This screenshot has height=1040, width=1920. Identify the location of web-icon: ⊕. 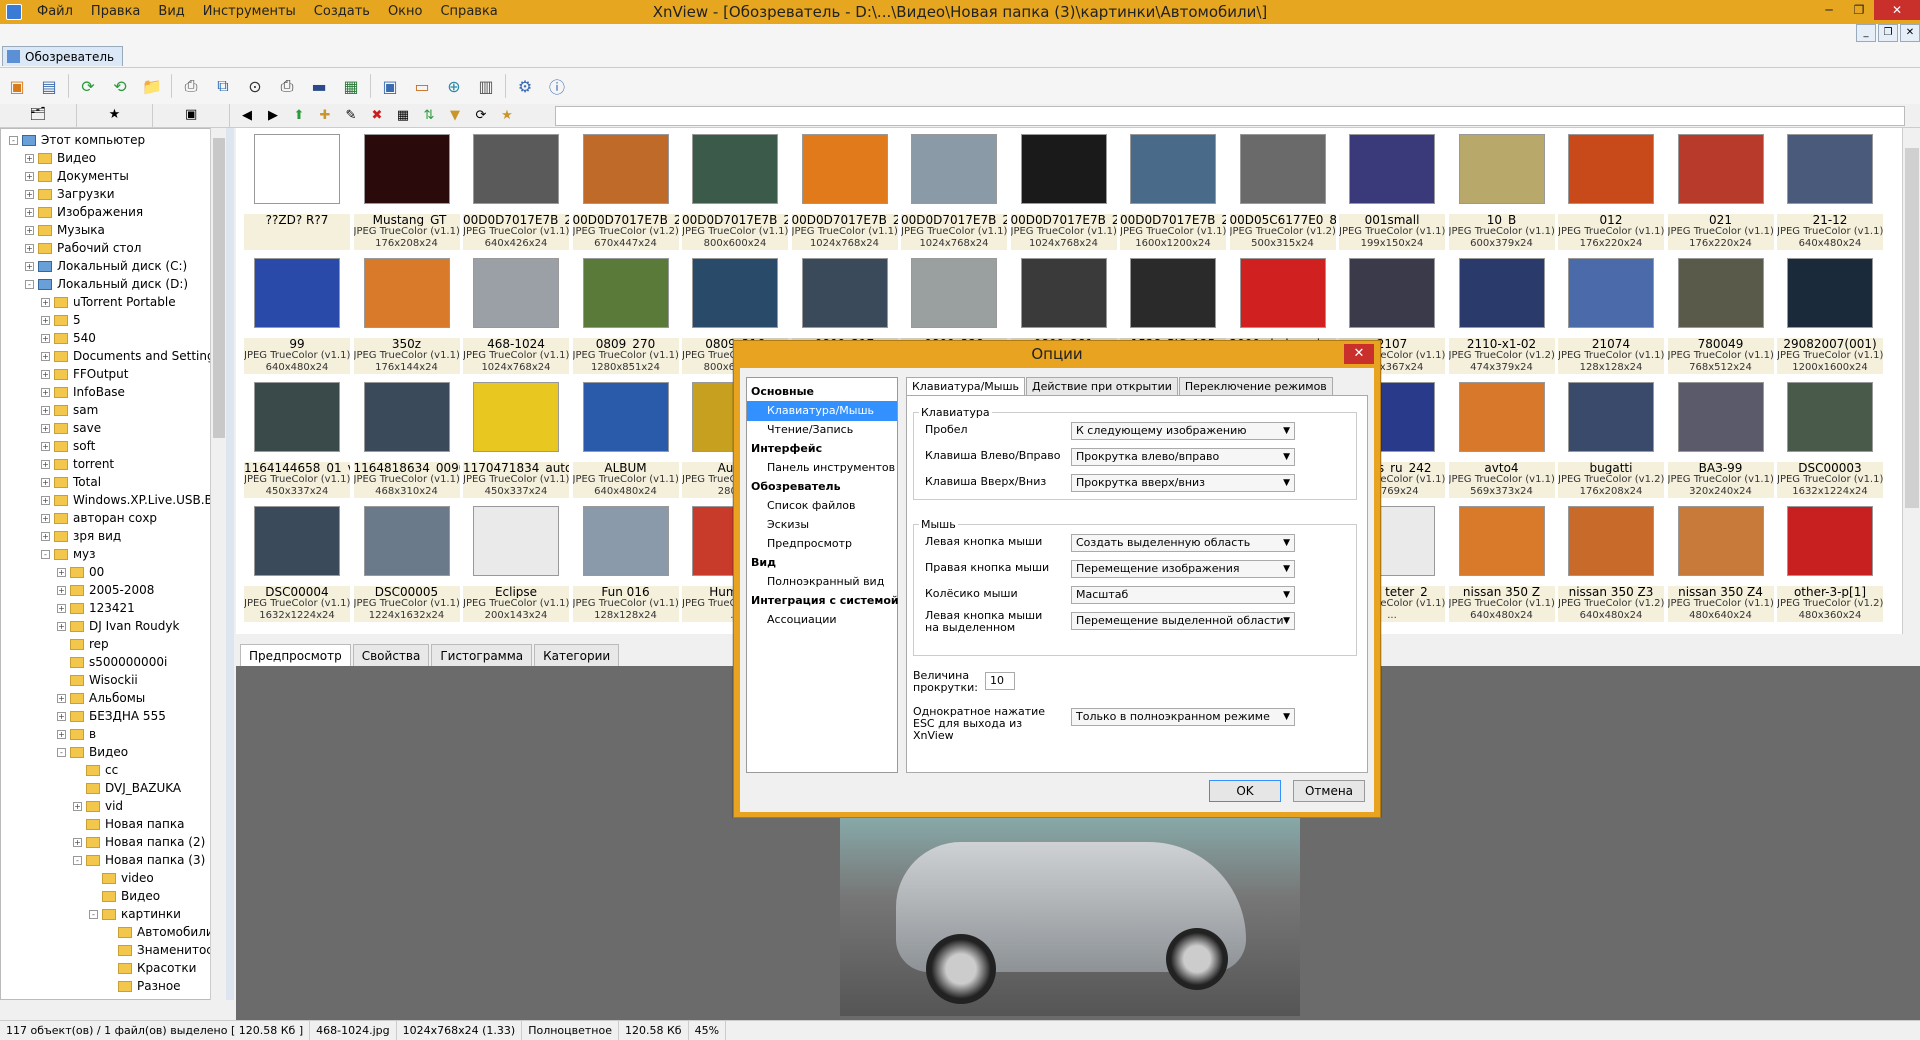
(454, 86).